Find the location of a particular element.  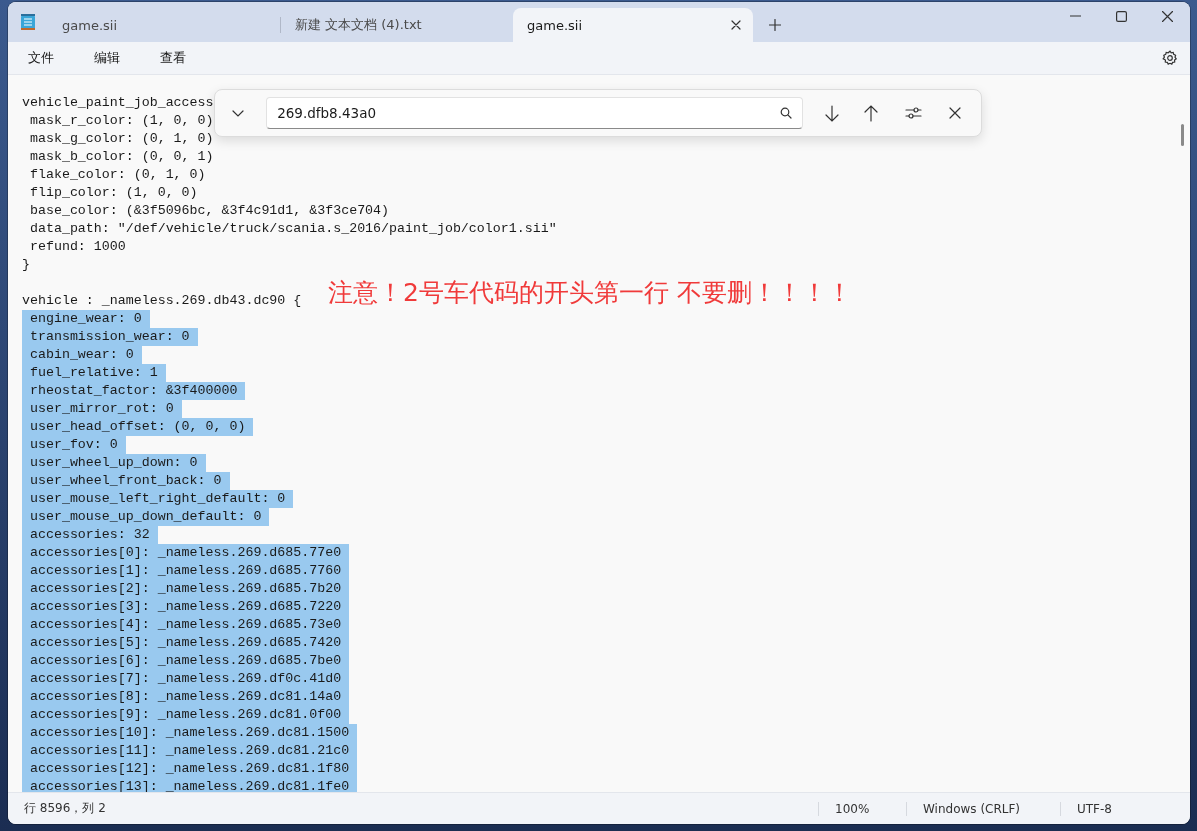

maximize-icon is located at coordinates (1121, 16).